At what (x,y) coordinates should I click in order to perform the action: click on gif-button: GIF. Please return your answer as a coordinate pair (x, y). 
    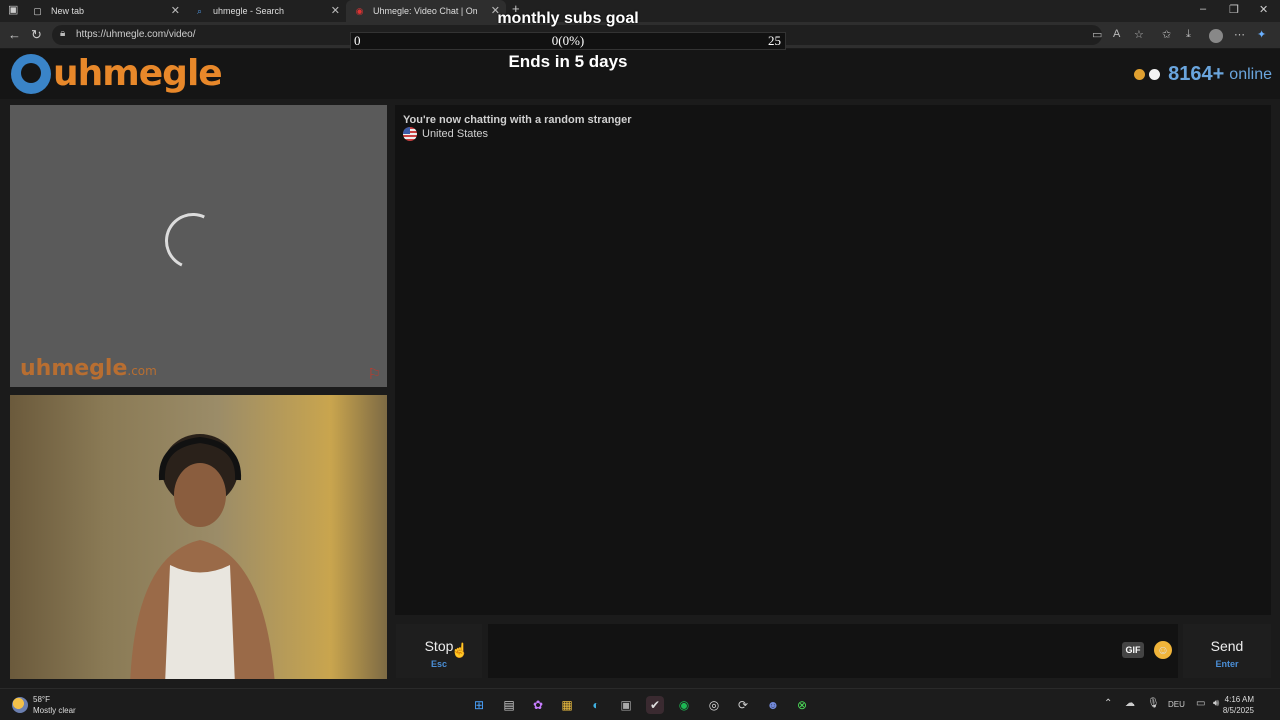
    Looking at the image, I should click on (1133, 650).